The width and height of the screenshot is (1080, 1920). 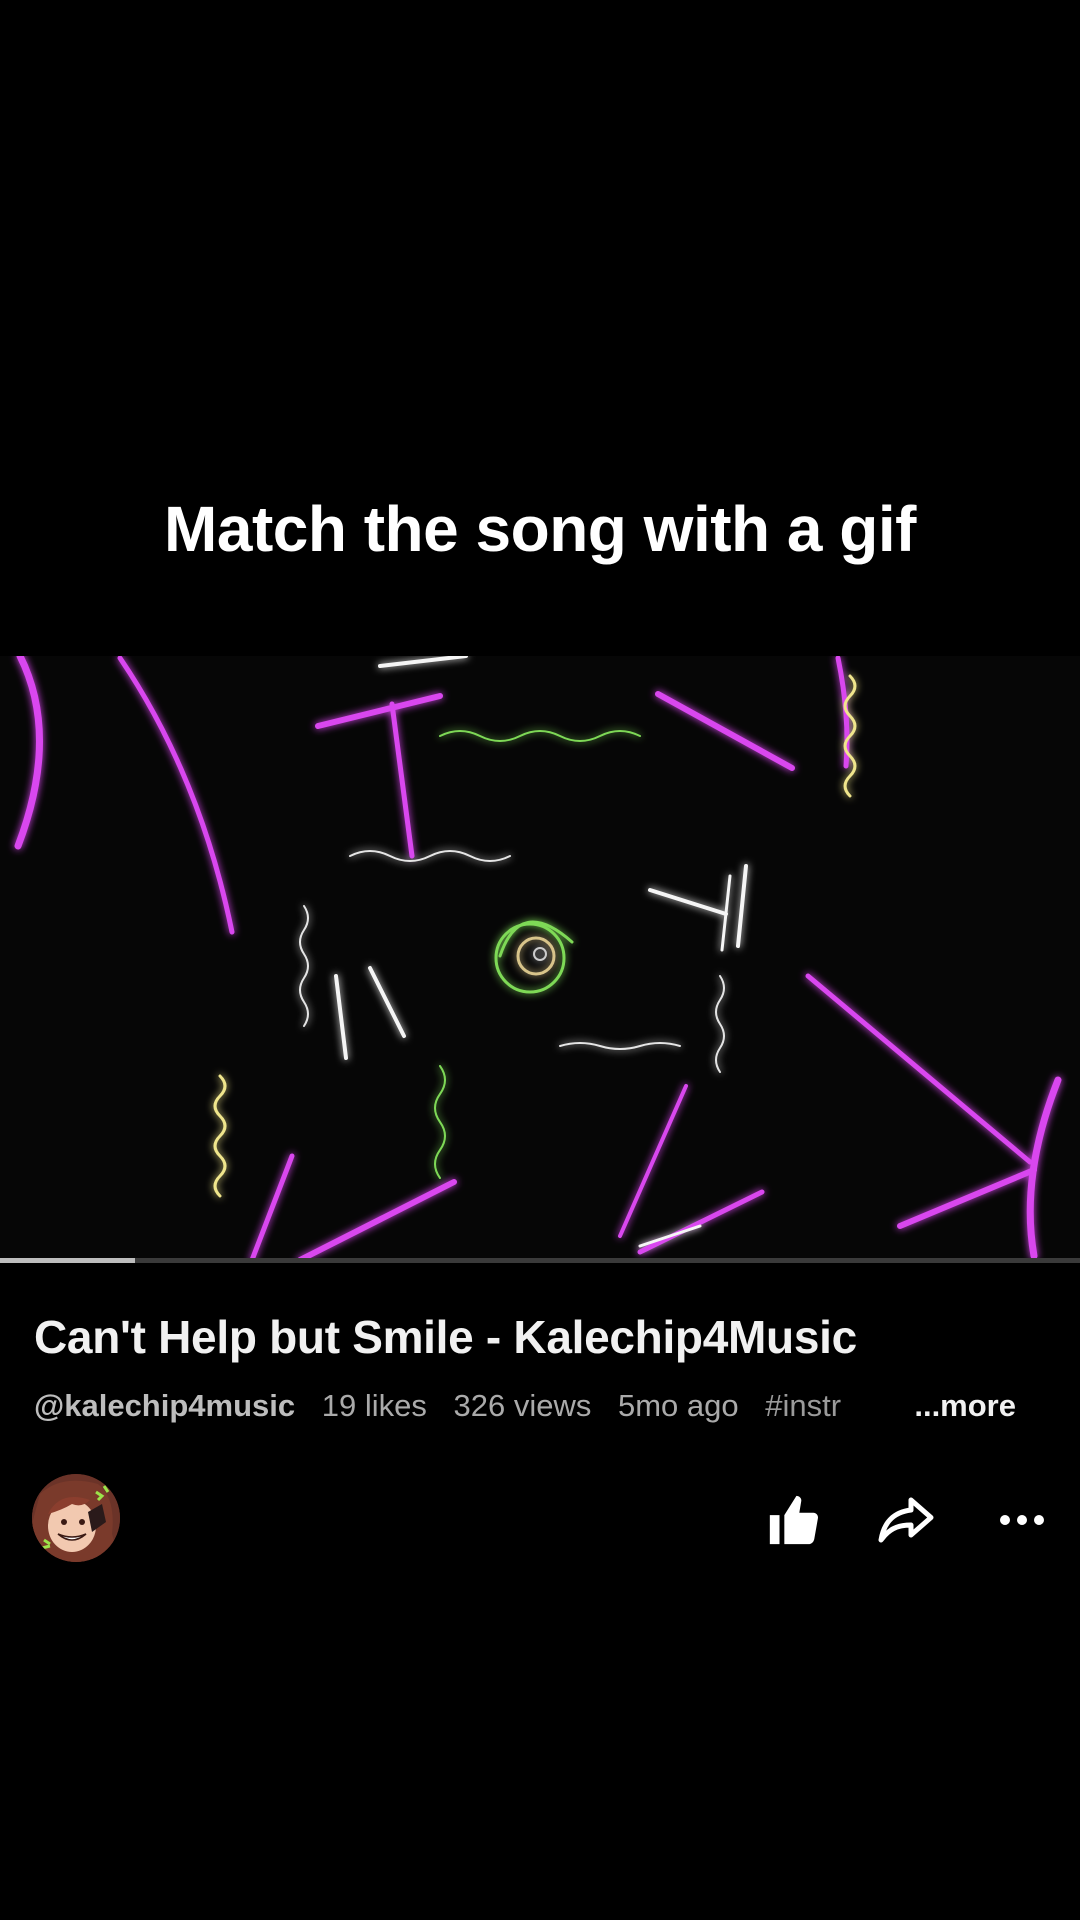 I want to click on more-dots-icon, so click(x=1022, y=1520).